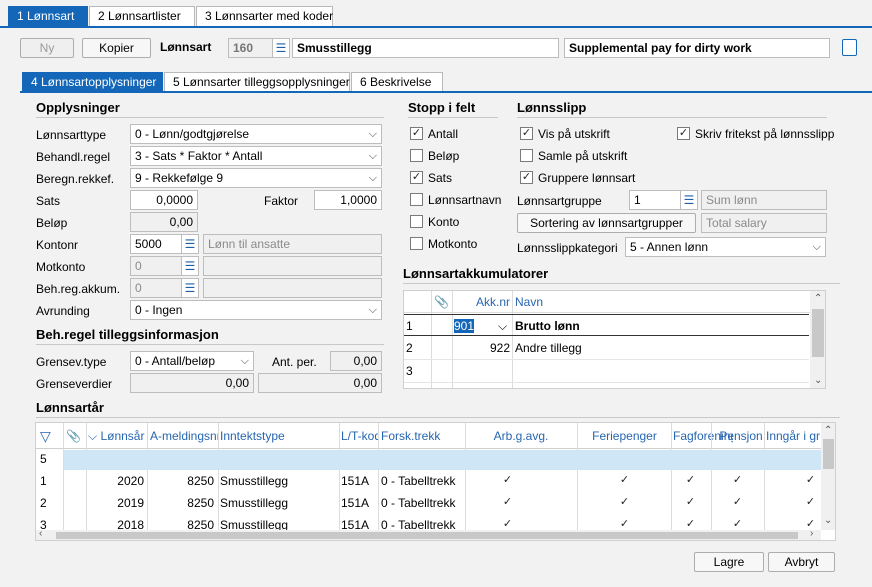 This screenshot has width=872, height=587. I want to click on lonnsartgruppe-input: 1, so click(655, 200).